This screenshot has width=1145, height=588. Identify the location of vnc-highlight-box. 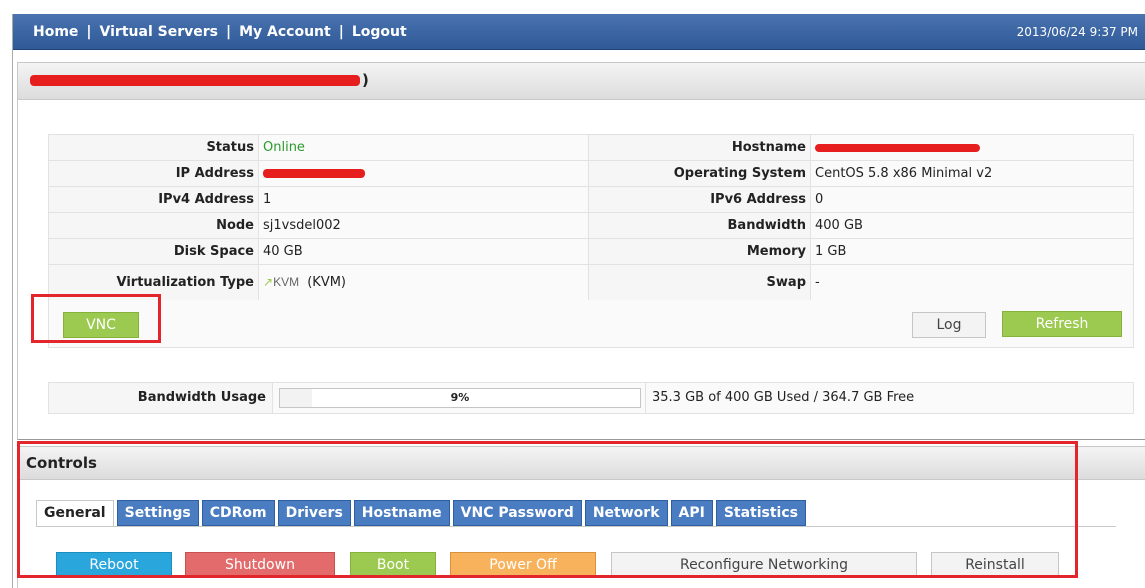
(96, 318).